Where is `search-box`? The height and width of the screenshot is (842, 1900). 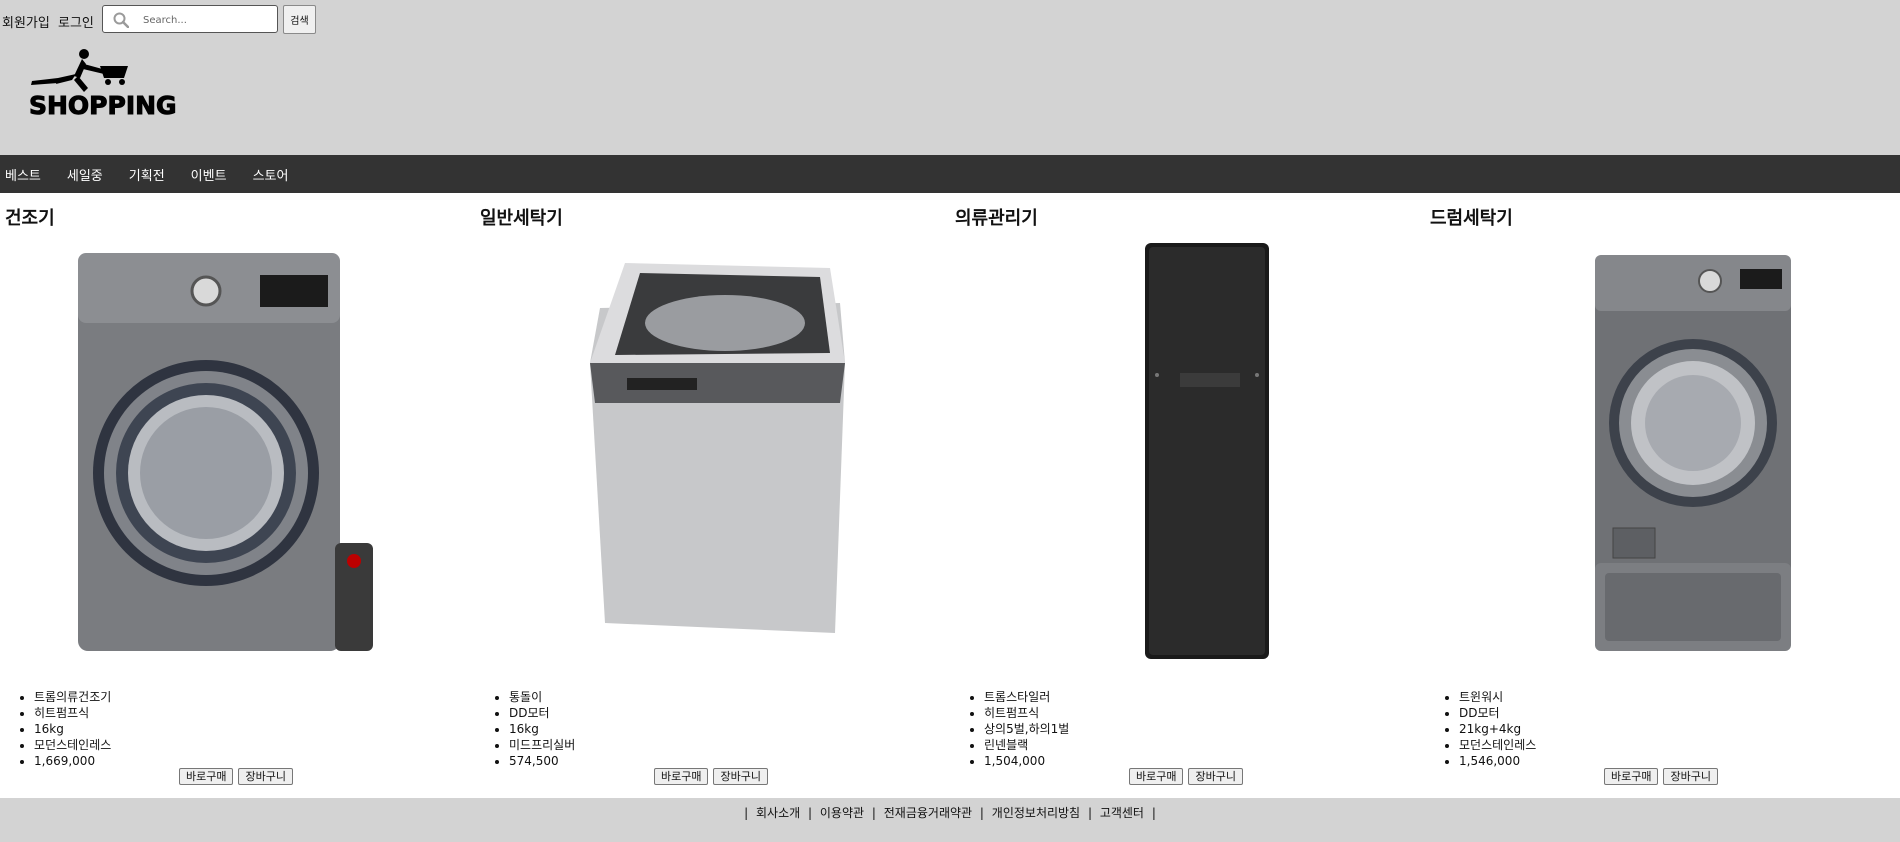
search-box is located at coordinates (190, 19).